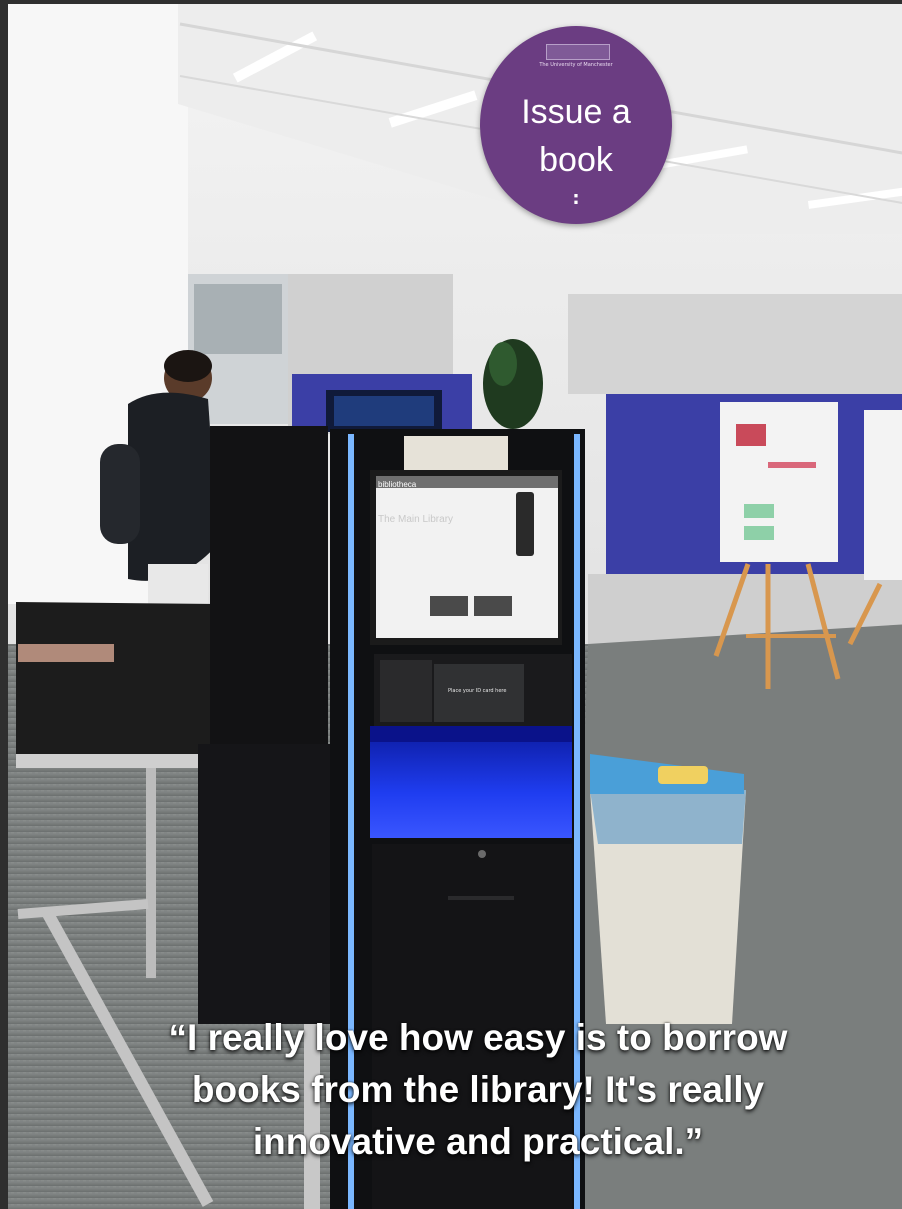 This screenshot has height=1209, width=902. What do you see at coordinates (578, 52) in the screenshot?
I see `sign-brand-logo` at bounding box center [578, 52].